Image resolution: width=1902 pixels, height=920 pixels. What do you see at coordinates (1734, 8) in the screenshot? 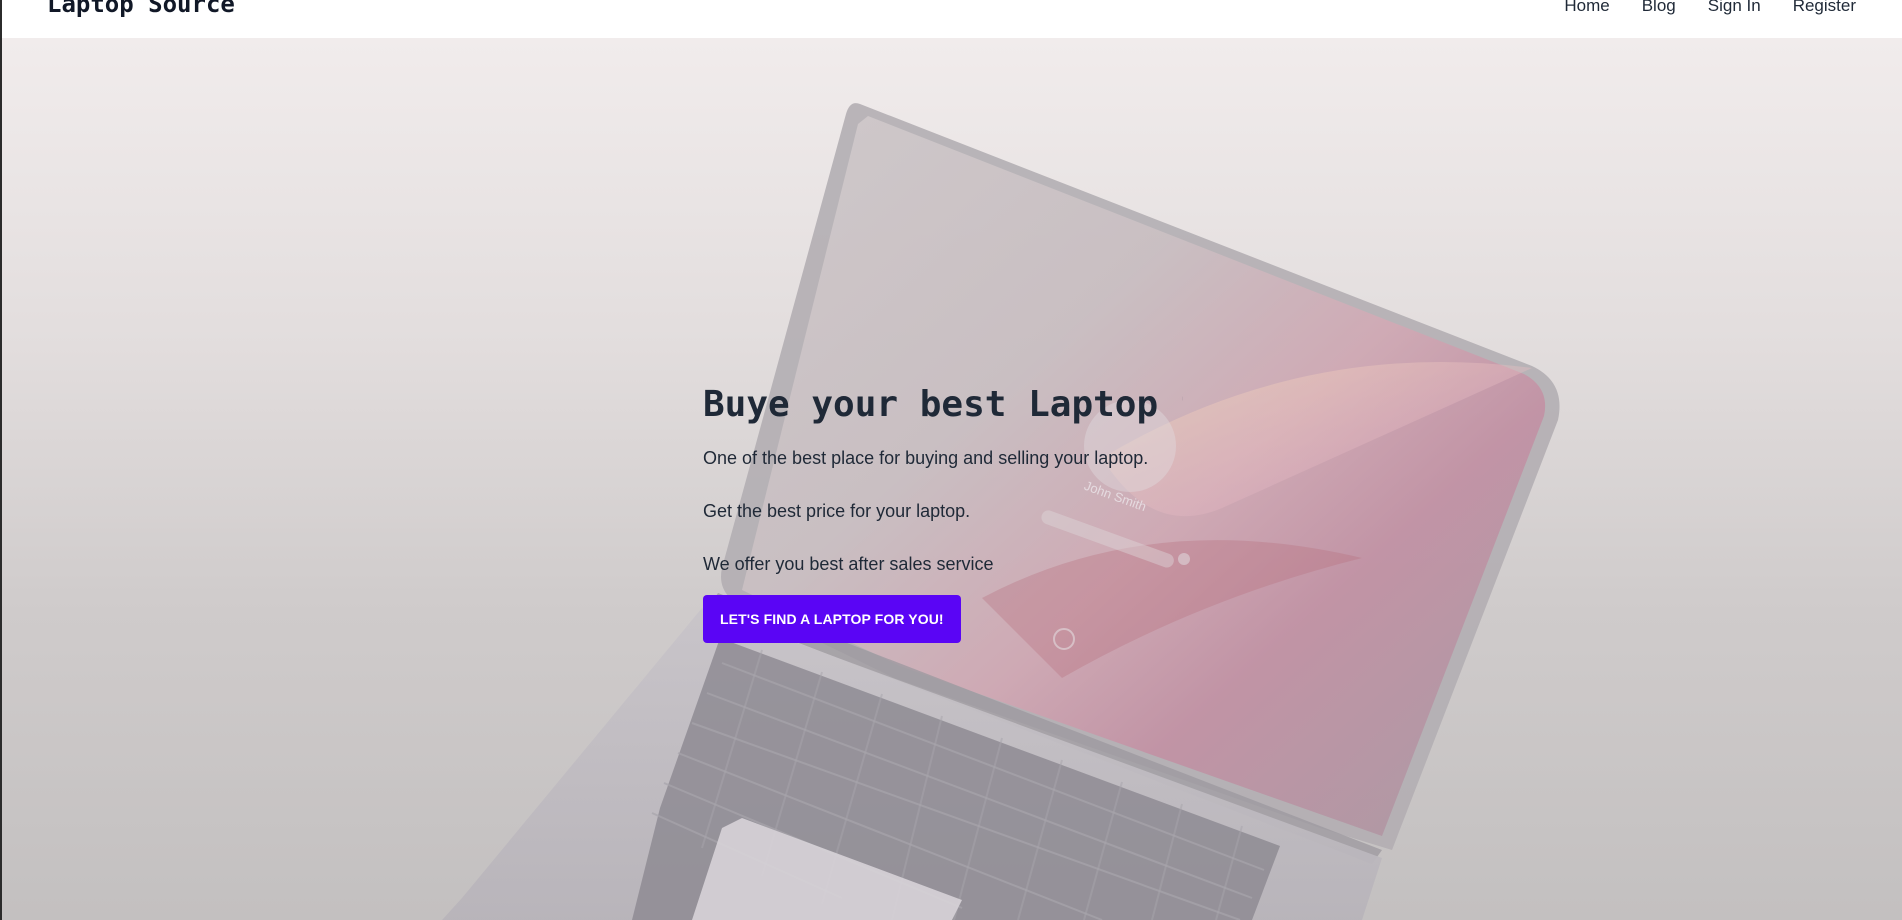
I see `nav-link-sign-in: Sign In` at bounding box center [1734, 8].